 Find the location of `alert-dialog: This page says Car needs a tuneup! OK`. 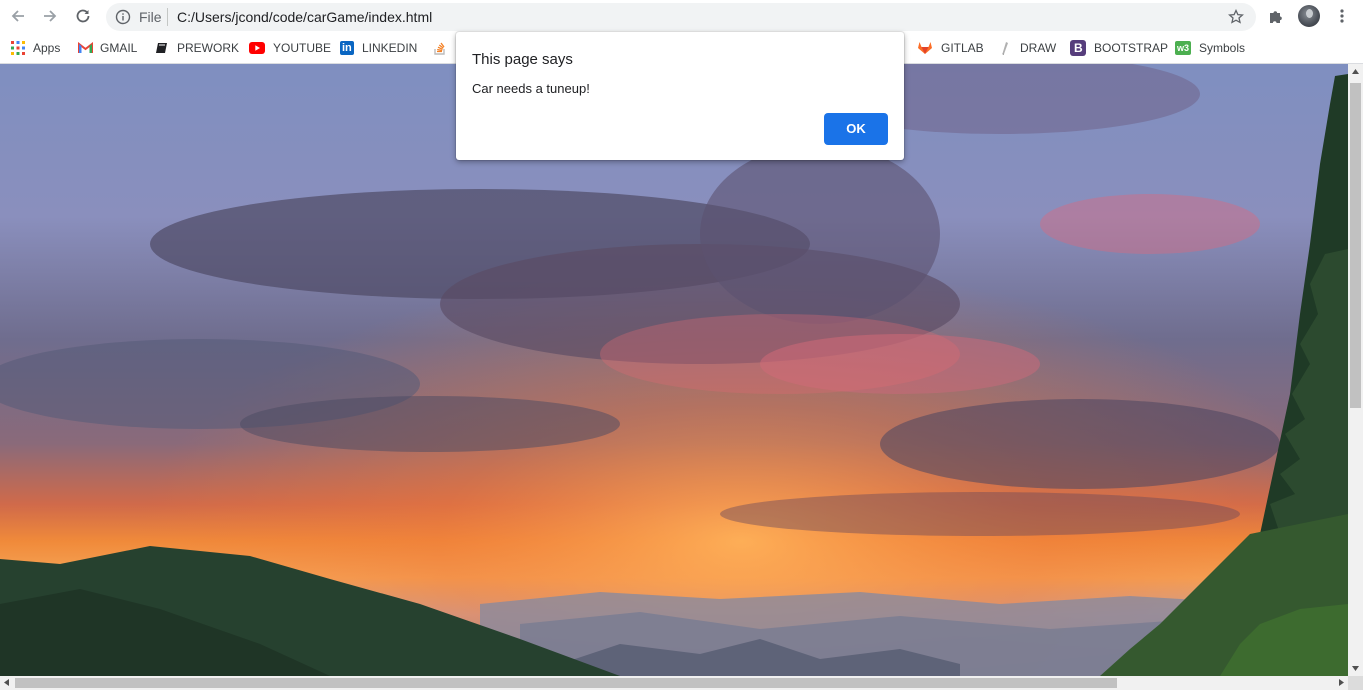

alert-dialog: This page says Car needs a tuneup! OK is located at coordinates (680, 96).